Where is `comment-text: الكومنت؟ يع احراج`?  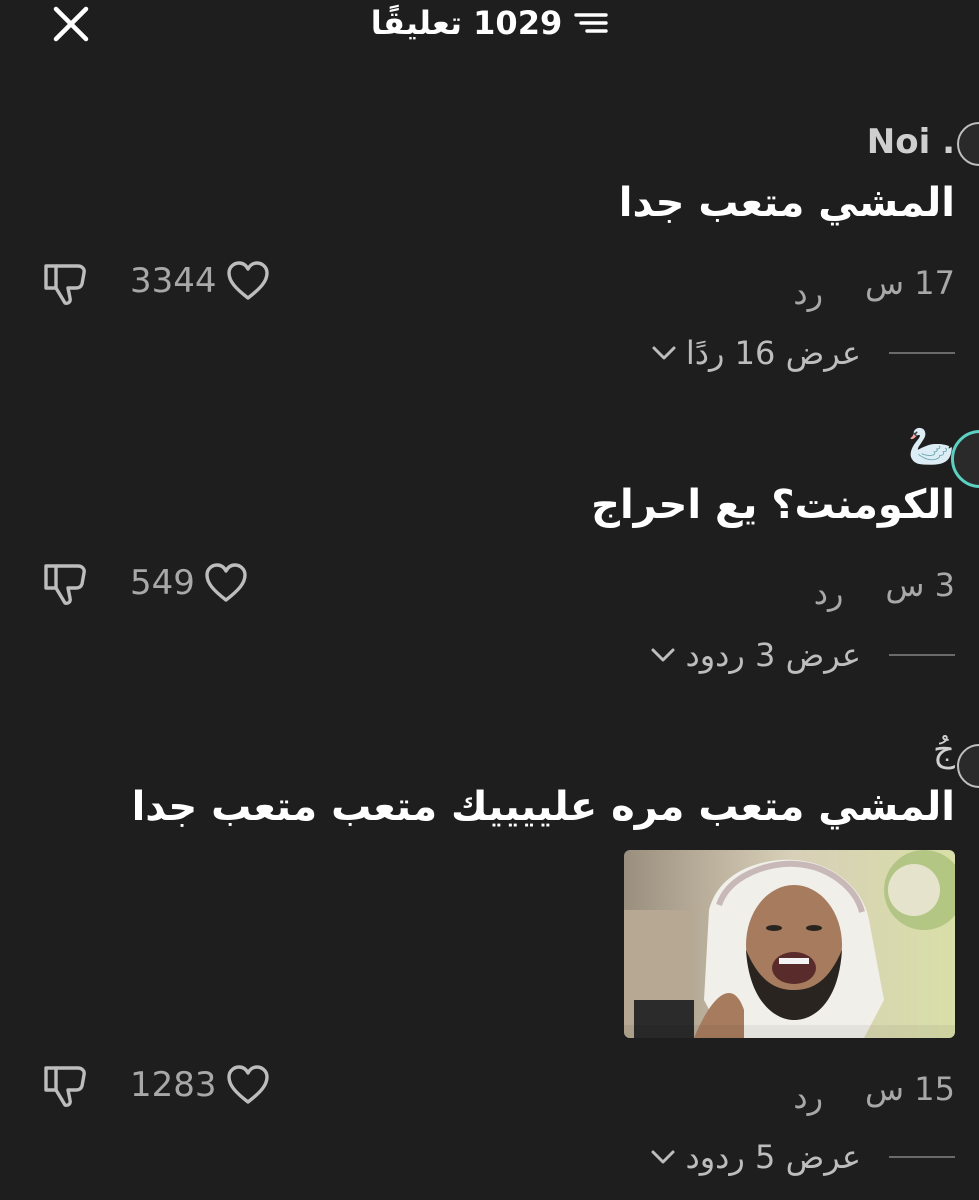
comment-text: الكومنت؟ يع احراج is located at coordinates (773, 505).